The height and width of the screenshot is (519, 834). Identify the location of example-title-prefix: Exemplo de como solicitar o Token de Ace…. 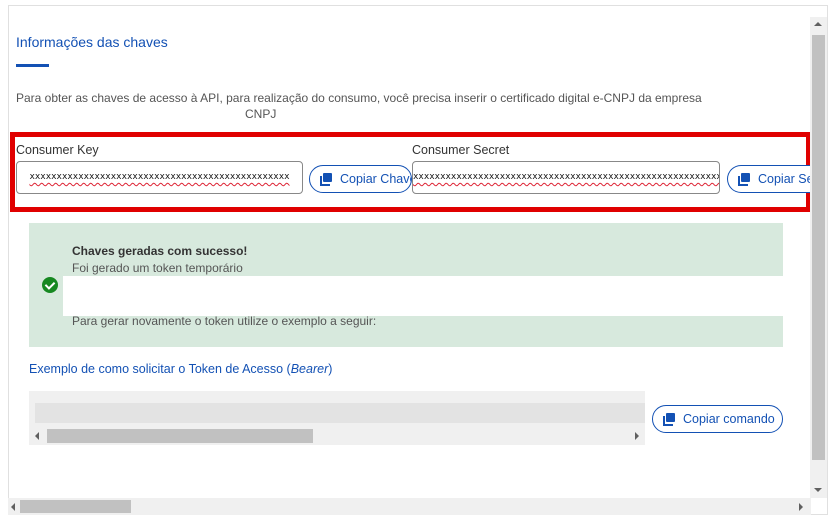
(160, 369).